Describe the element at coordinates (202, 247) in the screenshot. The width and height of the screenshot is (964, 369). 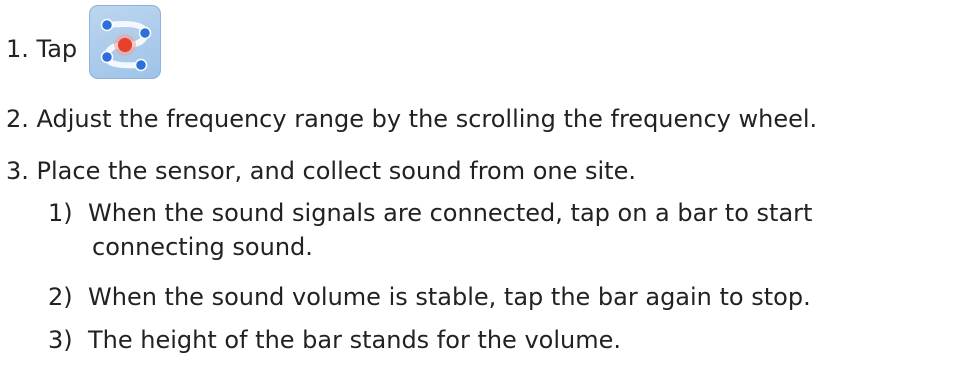
I see `substep-1-continuation: connecting sound.` at that location.